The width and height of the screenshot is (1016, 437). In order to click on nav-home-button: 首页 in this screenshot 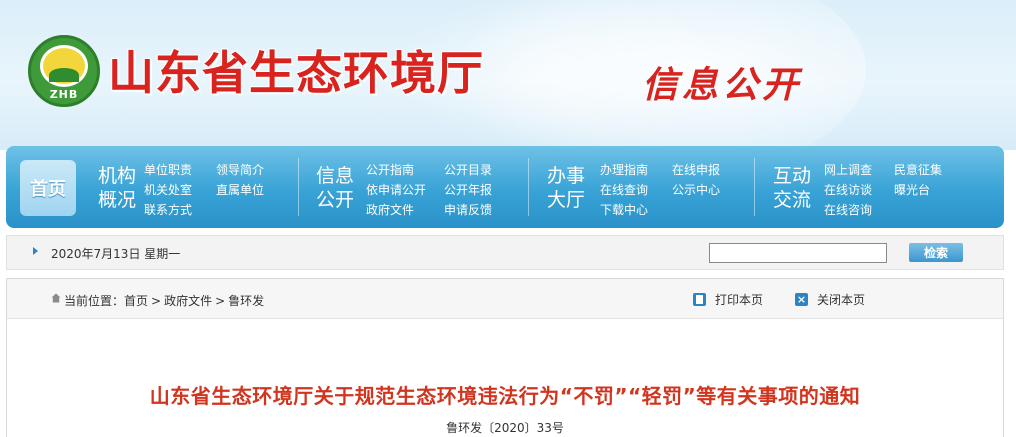, I will do `click(48, 188)`.